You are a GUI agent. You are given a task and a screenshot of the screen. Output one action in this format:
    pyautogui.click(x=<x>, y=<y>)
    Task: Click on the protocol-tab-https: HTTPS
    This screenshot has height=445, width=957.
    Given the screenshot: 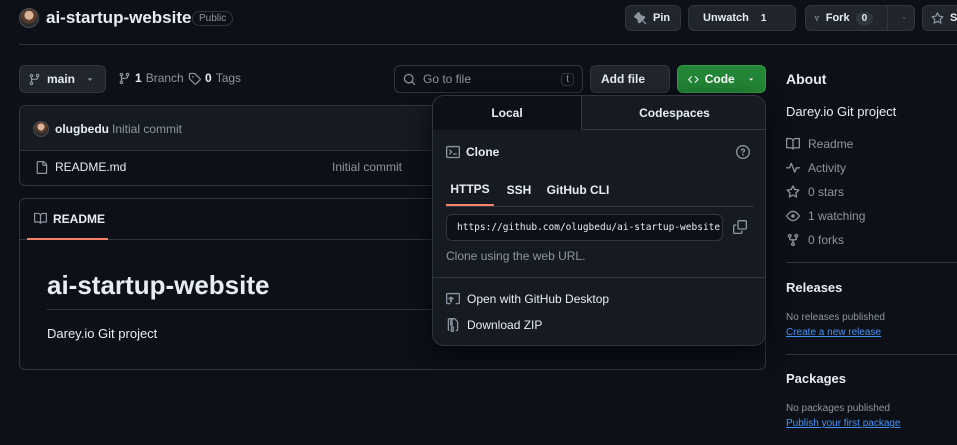 What is the action you would take?
    pyautogui.click(x=470, y=190)
    